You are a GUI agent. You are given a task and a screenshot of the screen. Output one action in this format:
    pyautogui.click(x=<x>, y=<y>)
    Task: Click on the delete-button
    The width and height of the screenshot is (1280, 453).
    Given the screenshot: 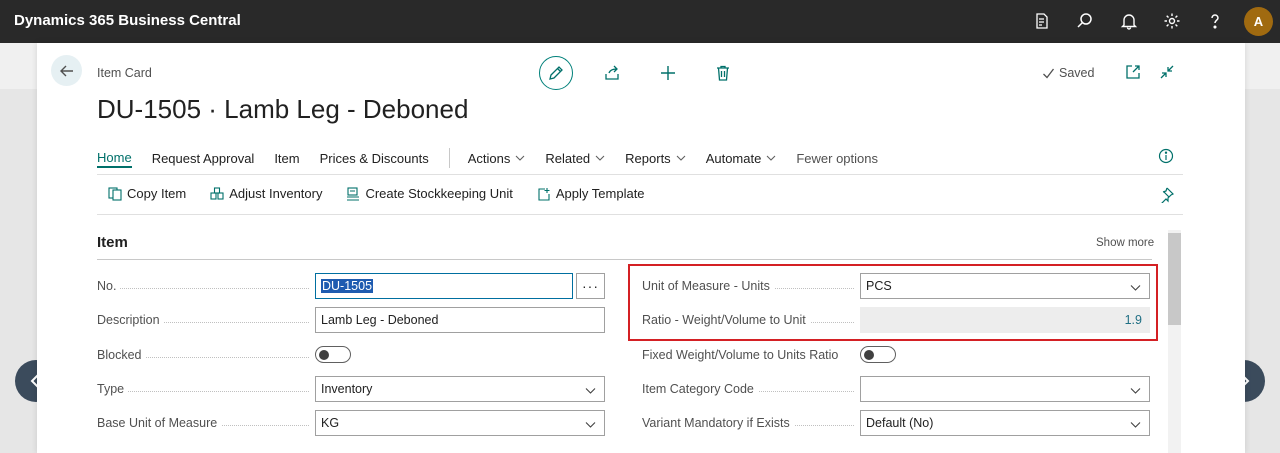 What is the action you would take?
    pyautogui.click(x=723, y=73)
    